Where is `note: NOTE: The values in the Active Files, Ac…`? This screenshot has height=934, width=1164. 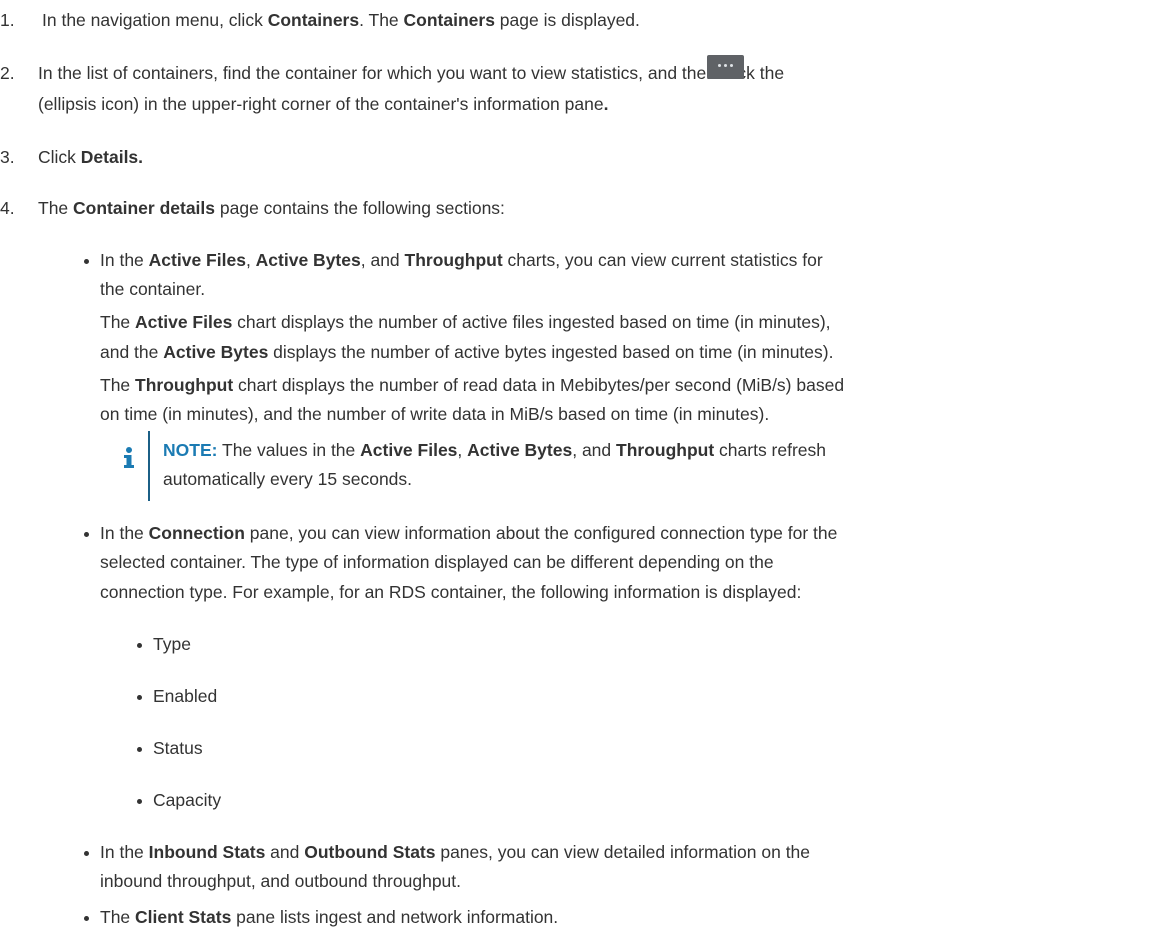
note: NOTE: The values in the Active Files, Ac… is located at coordinates (495, 450).